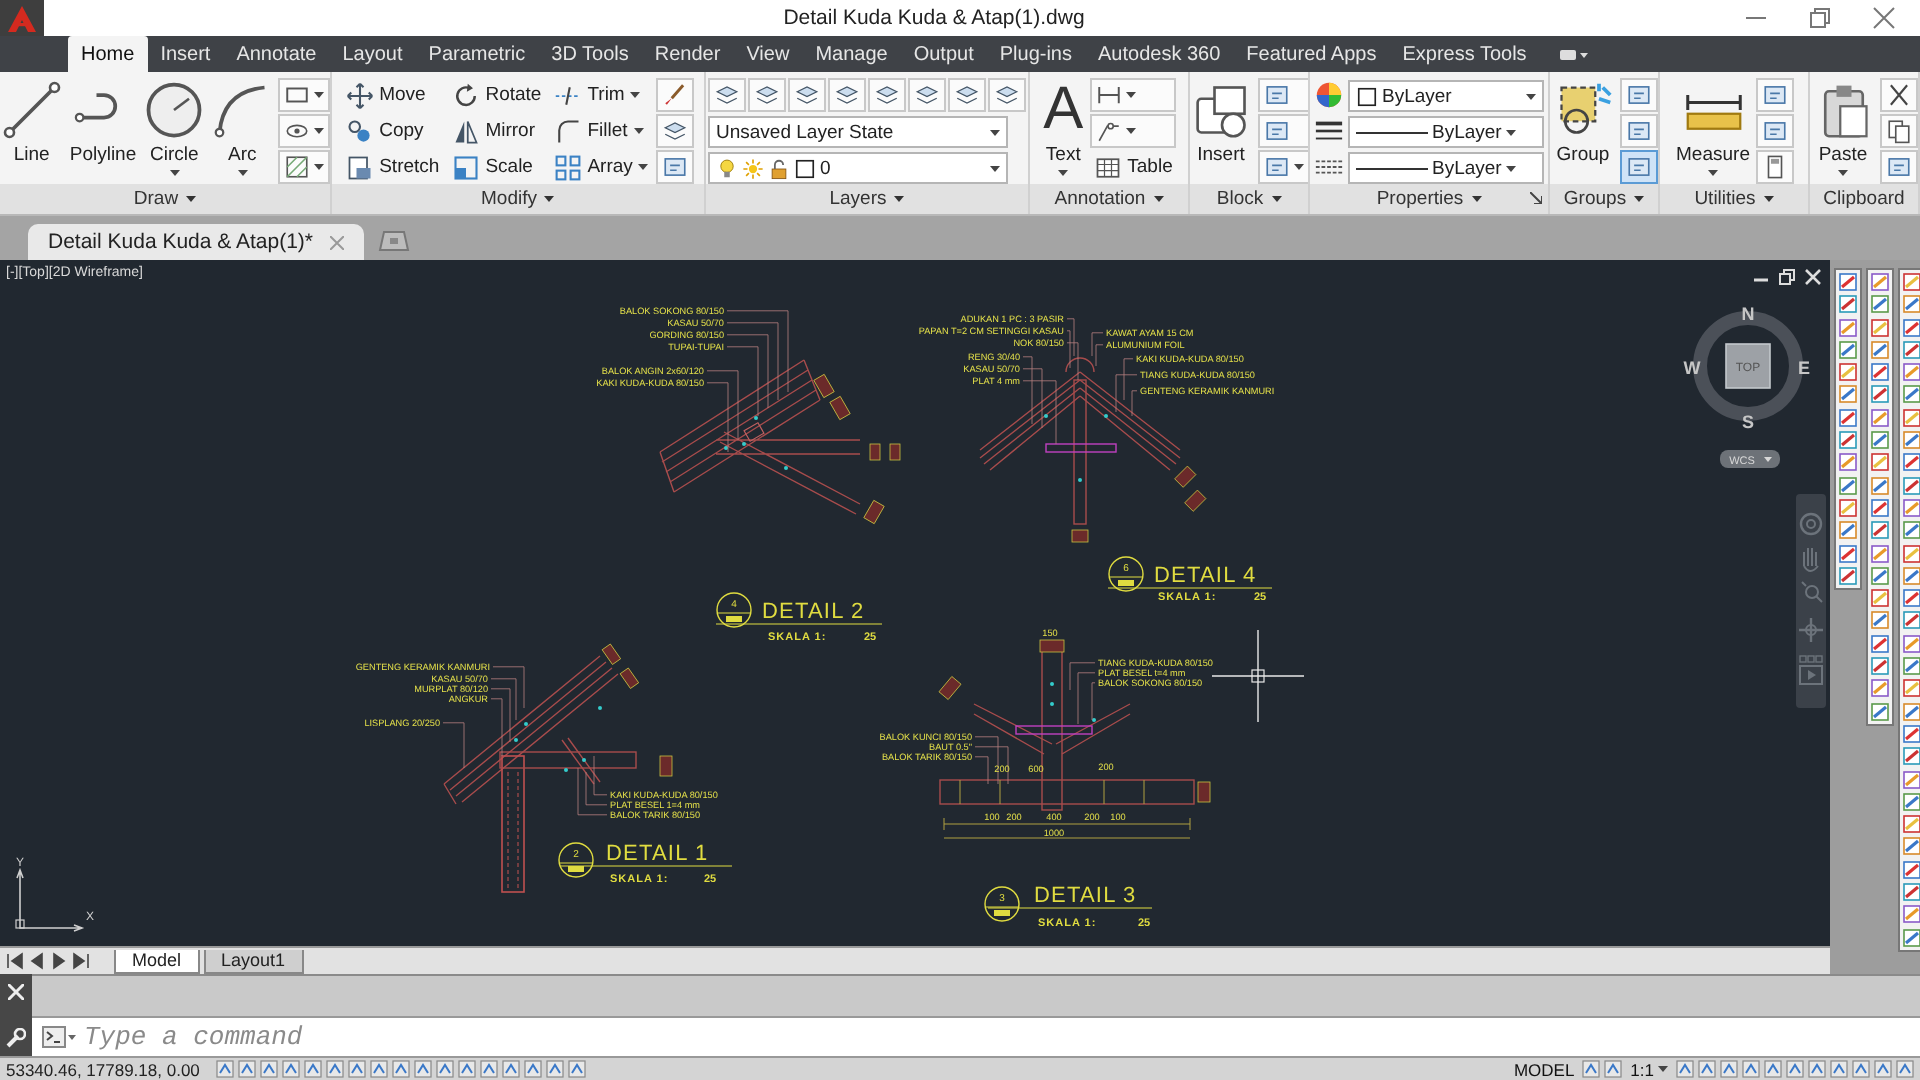  Describe the element at coordinates (496, 131) in the screenshot. I see `ribbon-tool-button: Mirror` at that location.